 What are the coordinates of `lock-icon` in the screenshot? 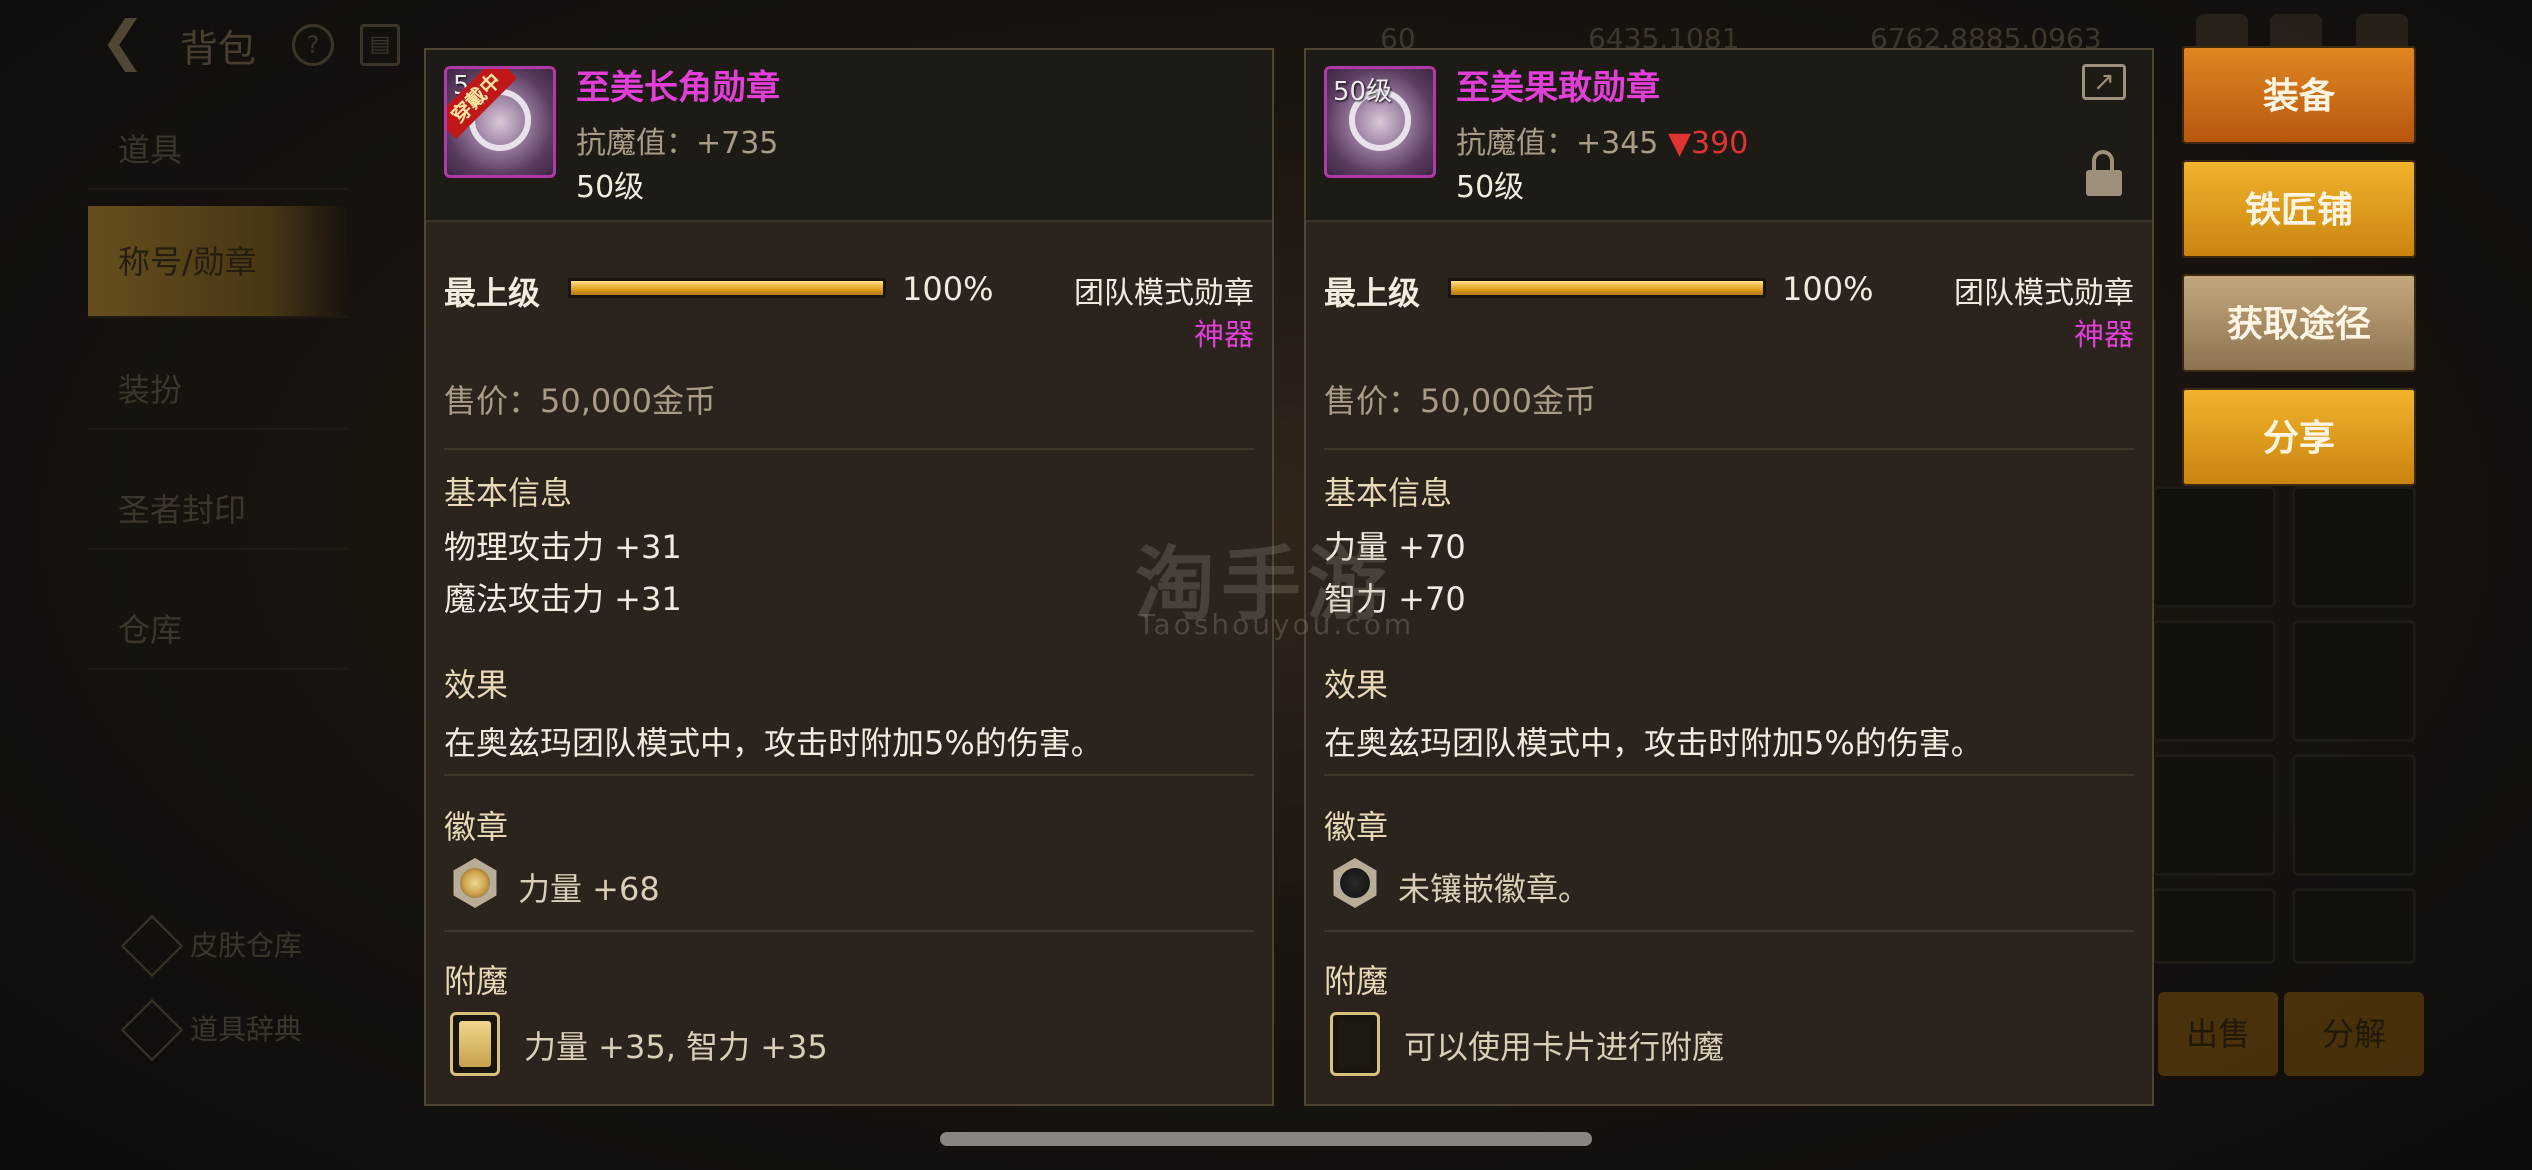 It's located at (2104, 173).